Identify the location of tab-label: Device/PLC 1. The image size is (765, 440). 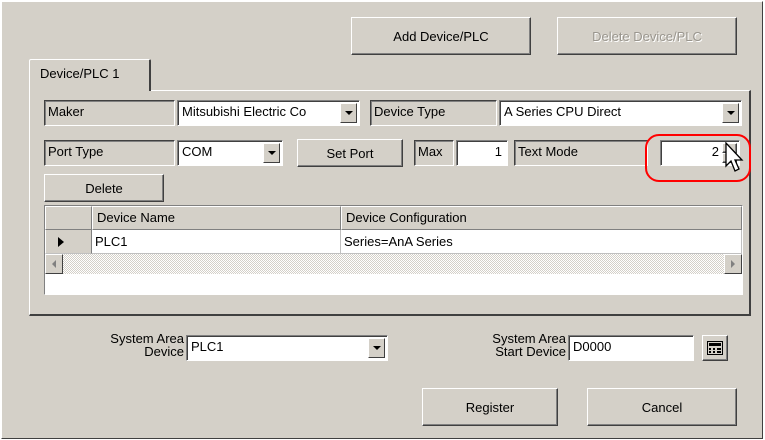
(80, 73).